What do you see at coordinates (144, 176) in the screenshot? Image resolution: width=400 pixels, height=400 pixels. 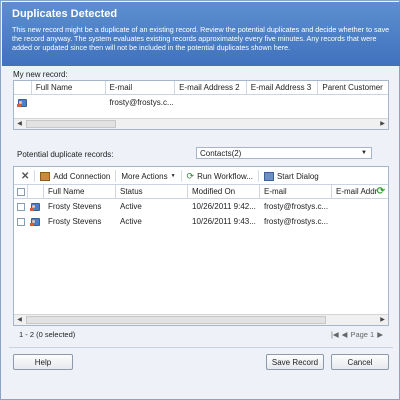 I see `more-actions-label: More Actions` at bounding box center [144, 176].